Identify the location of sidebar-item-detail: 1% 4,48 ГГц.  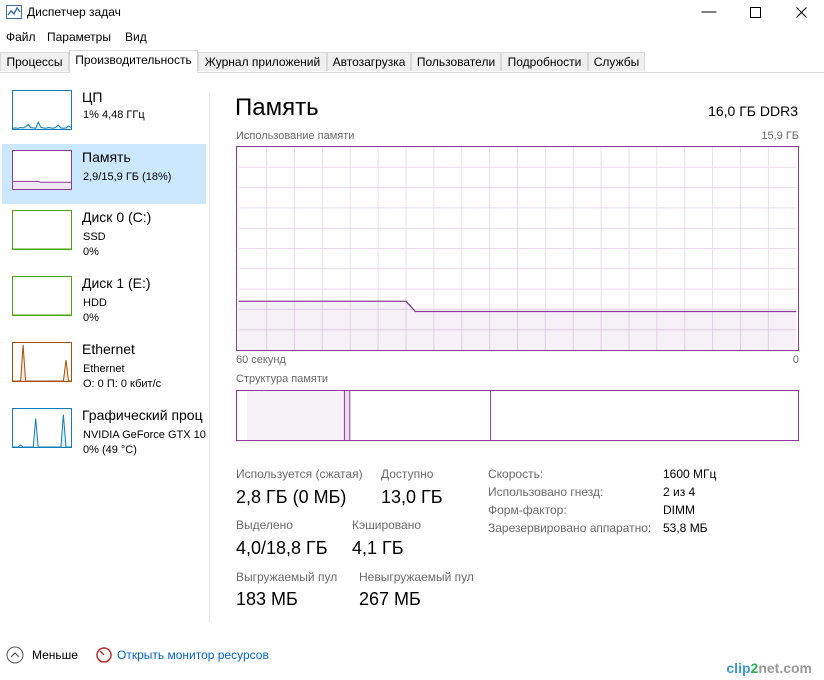
(114, 115).